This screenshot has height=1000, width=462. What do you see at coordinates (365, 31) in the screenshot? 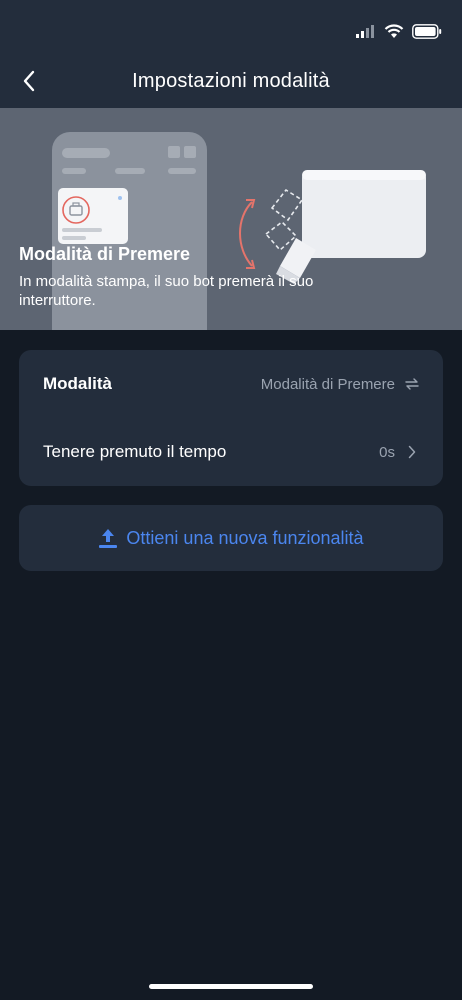
I see `cellular-signal-icon` at bounding box center [365, 31].